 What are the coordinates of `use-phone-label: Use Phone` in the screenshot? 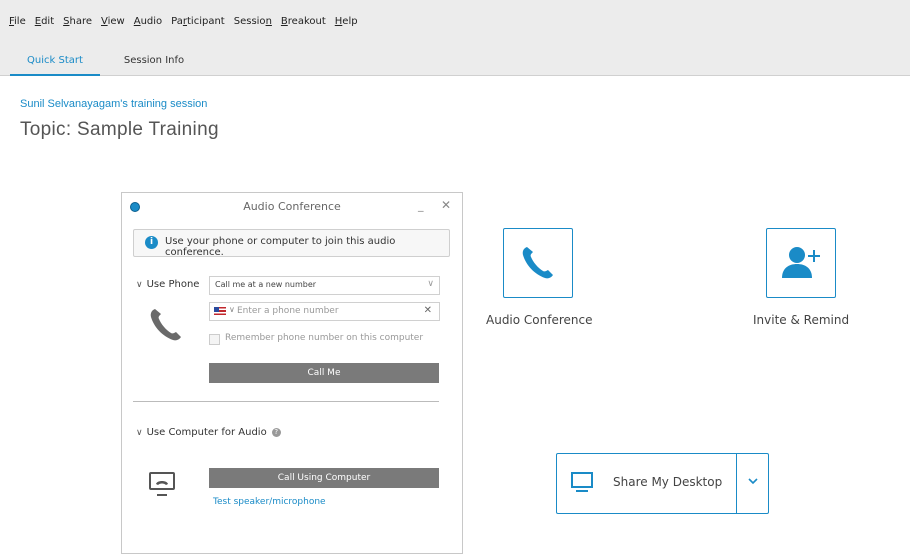 It's located at (173, 284).